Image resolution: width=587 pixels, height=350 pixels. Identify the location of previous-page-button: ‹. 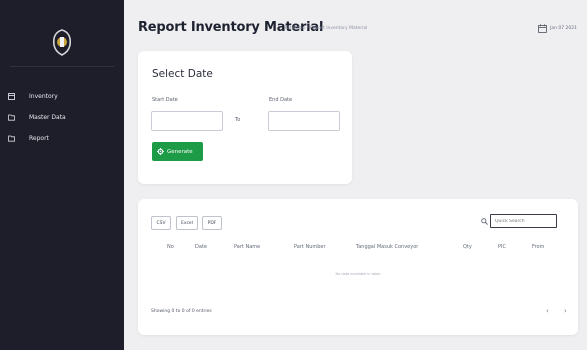
(547, 311).